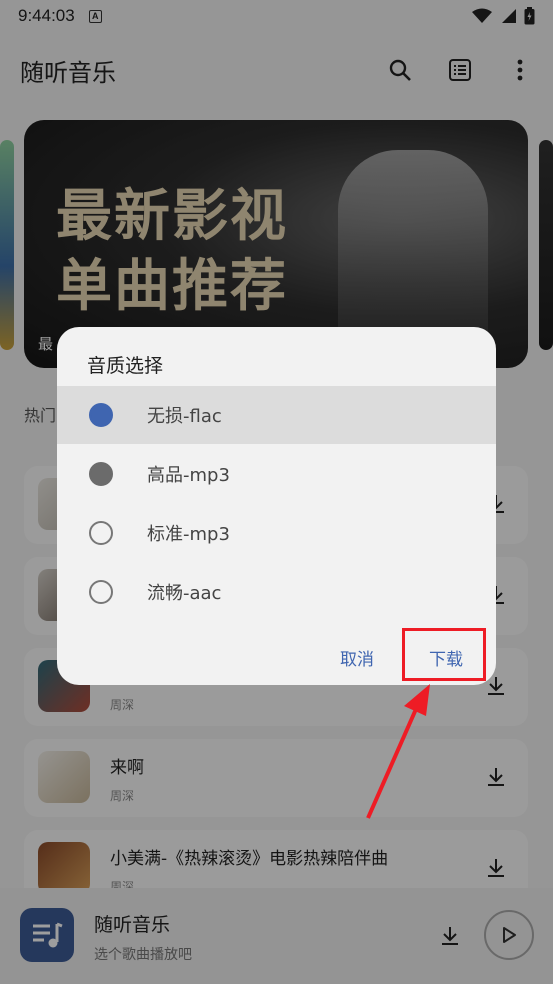  Describe the element at coordinates (444, 654) in the screenshot. I see `download-highlight-box` at that location.